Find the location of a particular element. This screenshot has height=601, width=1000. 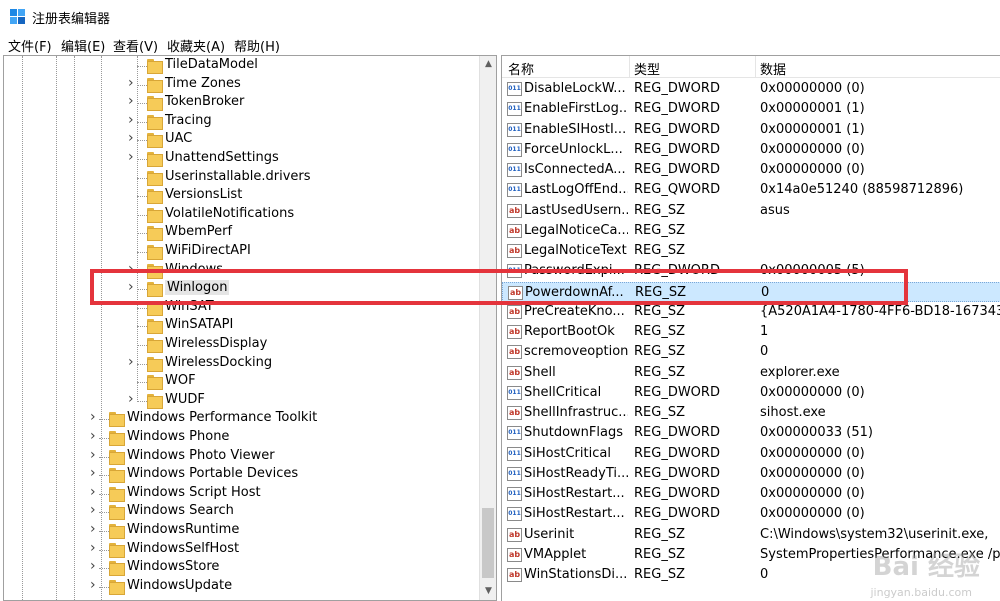

tree-item: WinSAT is located at coordinates (242, 308).